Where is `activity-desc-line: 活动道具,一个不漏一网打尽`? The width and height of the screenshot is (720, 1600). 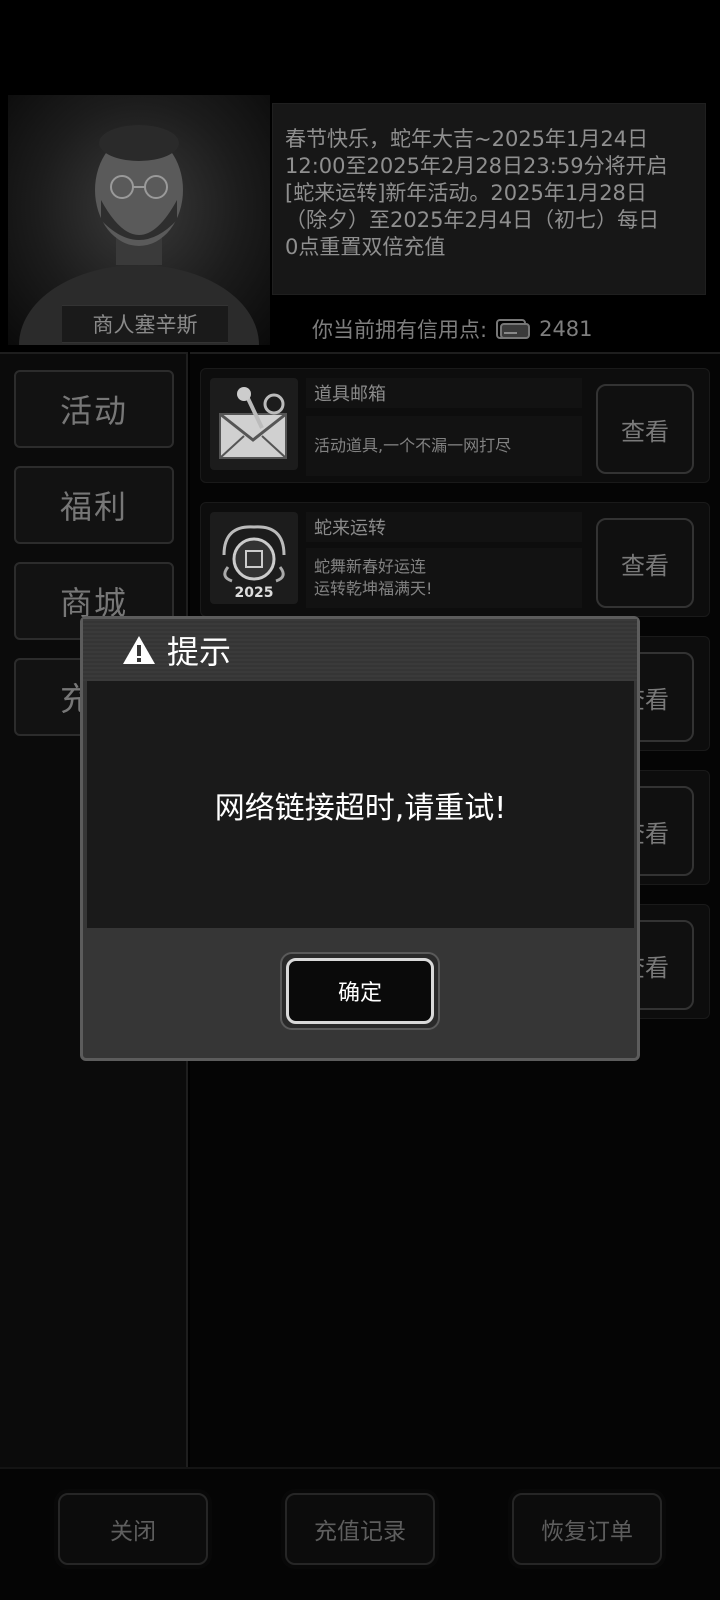
activity-desc-line: 活动道具,一个不漏一网打尽 is located at coordinates (413, 445).